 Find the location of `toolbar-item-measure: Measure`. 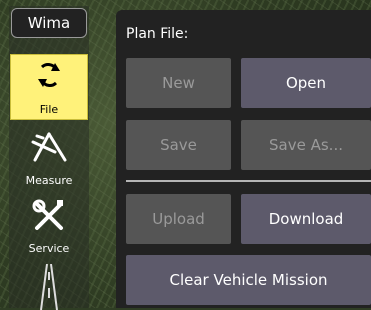

toolbar-item-measure: Measure is located at coordinates (49, 159).